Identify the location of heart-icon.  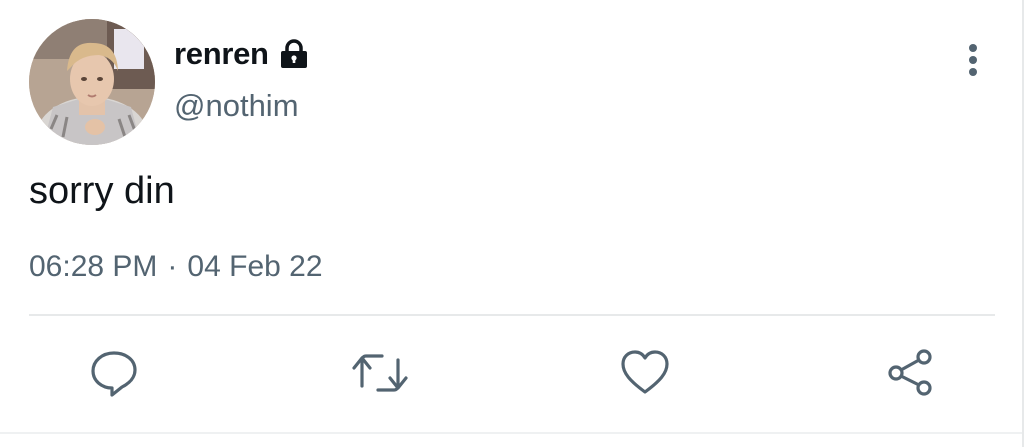
(645, 373).